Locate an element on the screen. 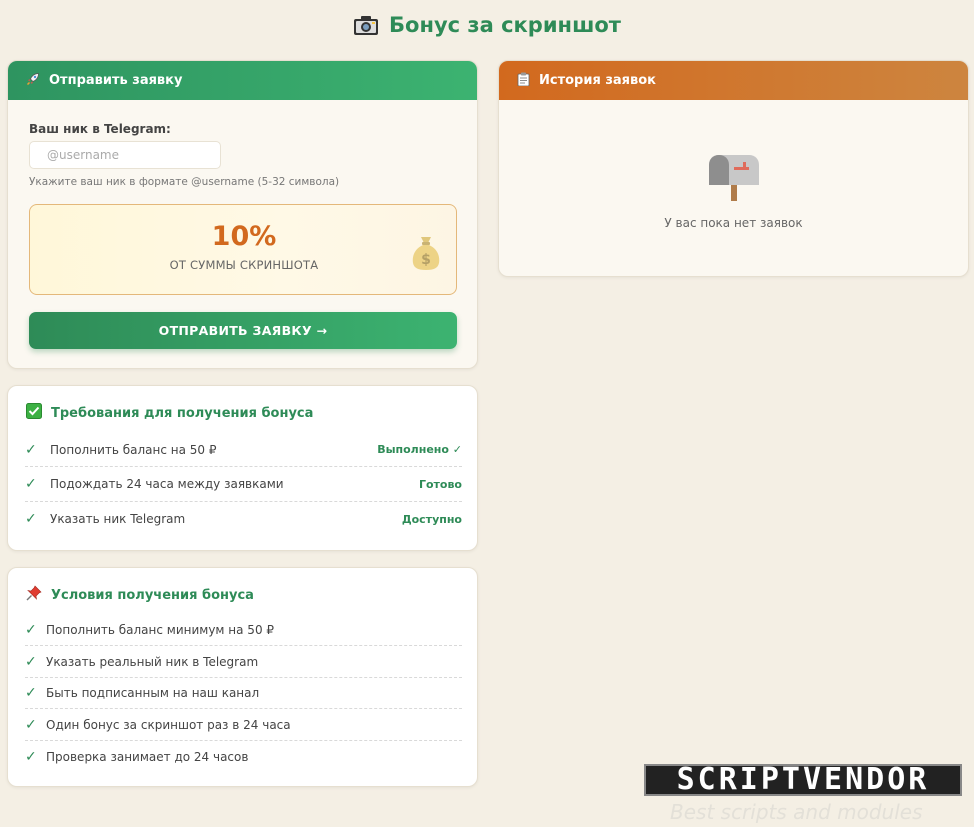 The image size is (974, 827). condition-label: Пополнить баланс минимум на 50 ₽ is located at coordinates (160, 629).